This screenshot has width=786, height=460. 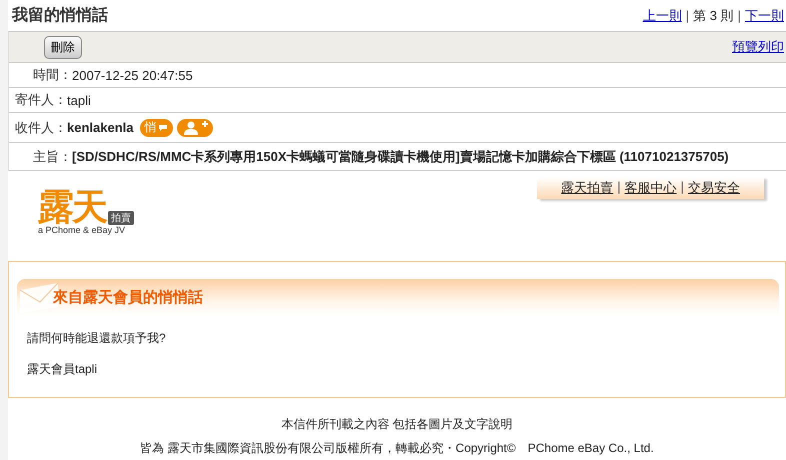 What do you see at coordinates (79, 100) in the screenshot?
I see `field-value: tapli` at bounding box center [79, 100].